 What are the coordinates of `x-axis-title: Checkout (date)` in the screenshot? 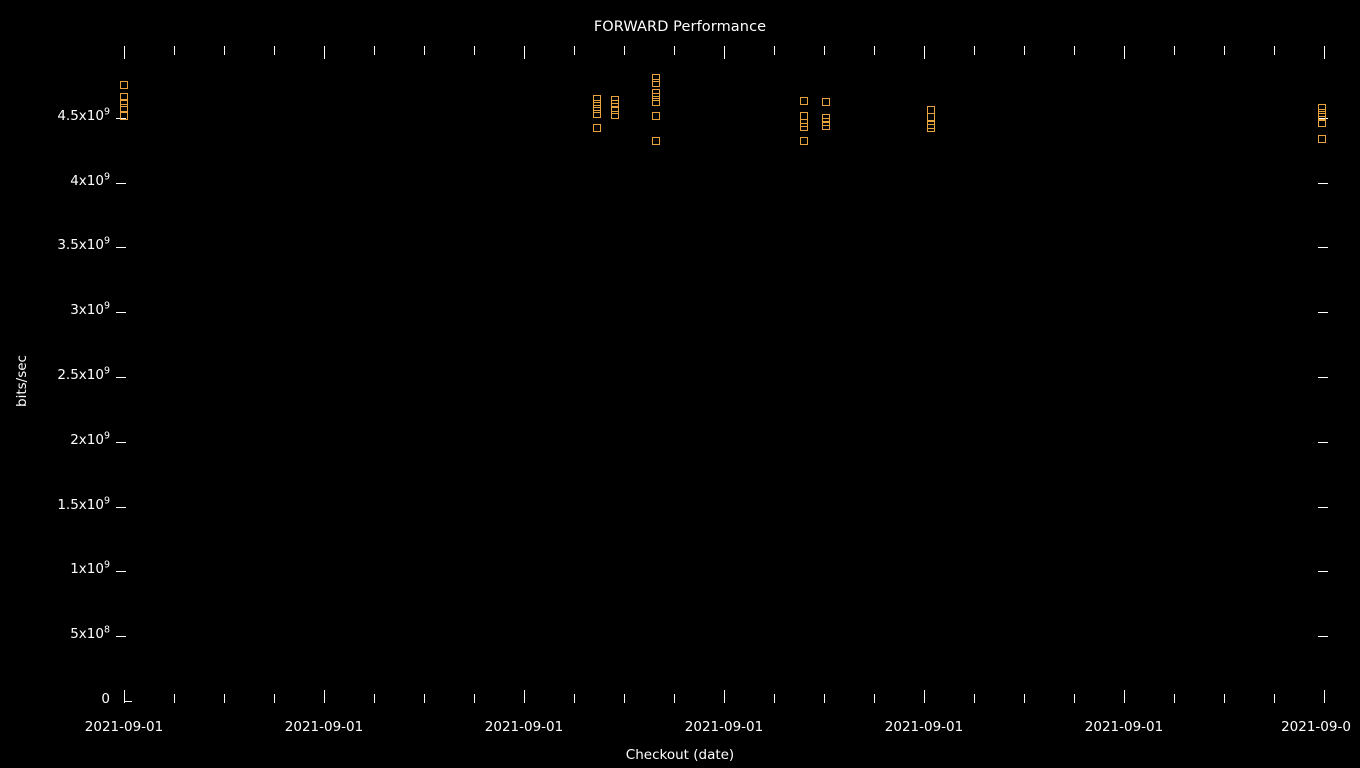 It's located at (680, 755).